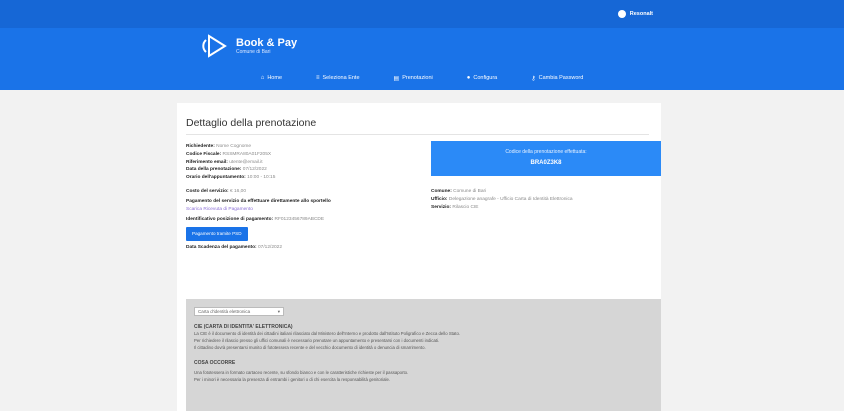 The width and height of the screenshot is (844, 411). I want to click on title-divider, so click(417, 134).